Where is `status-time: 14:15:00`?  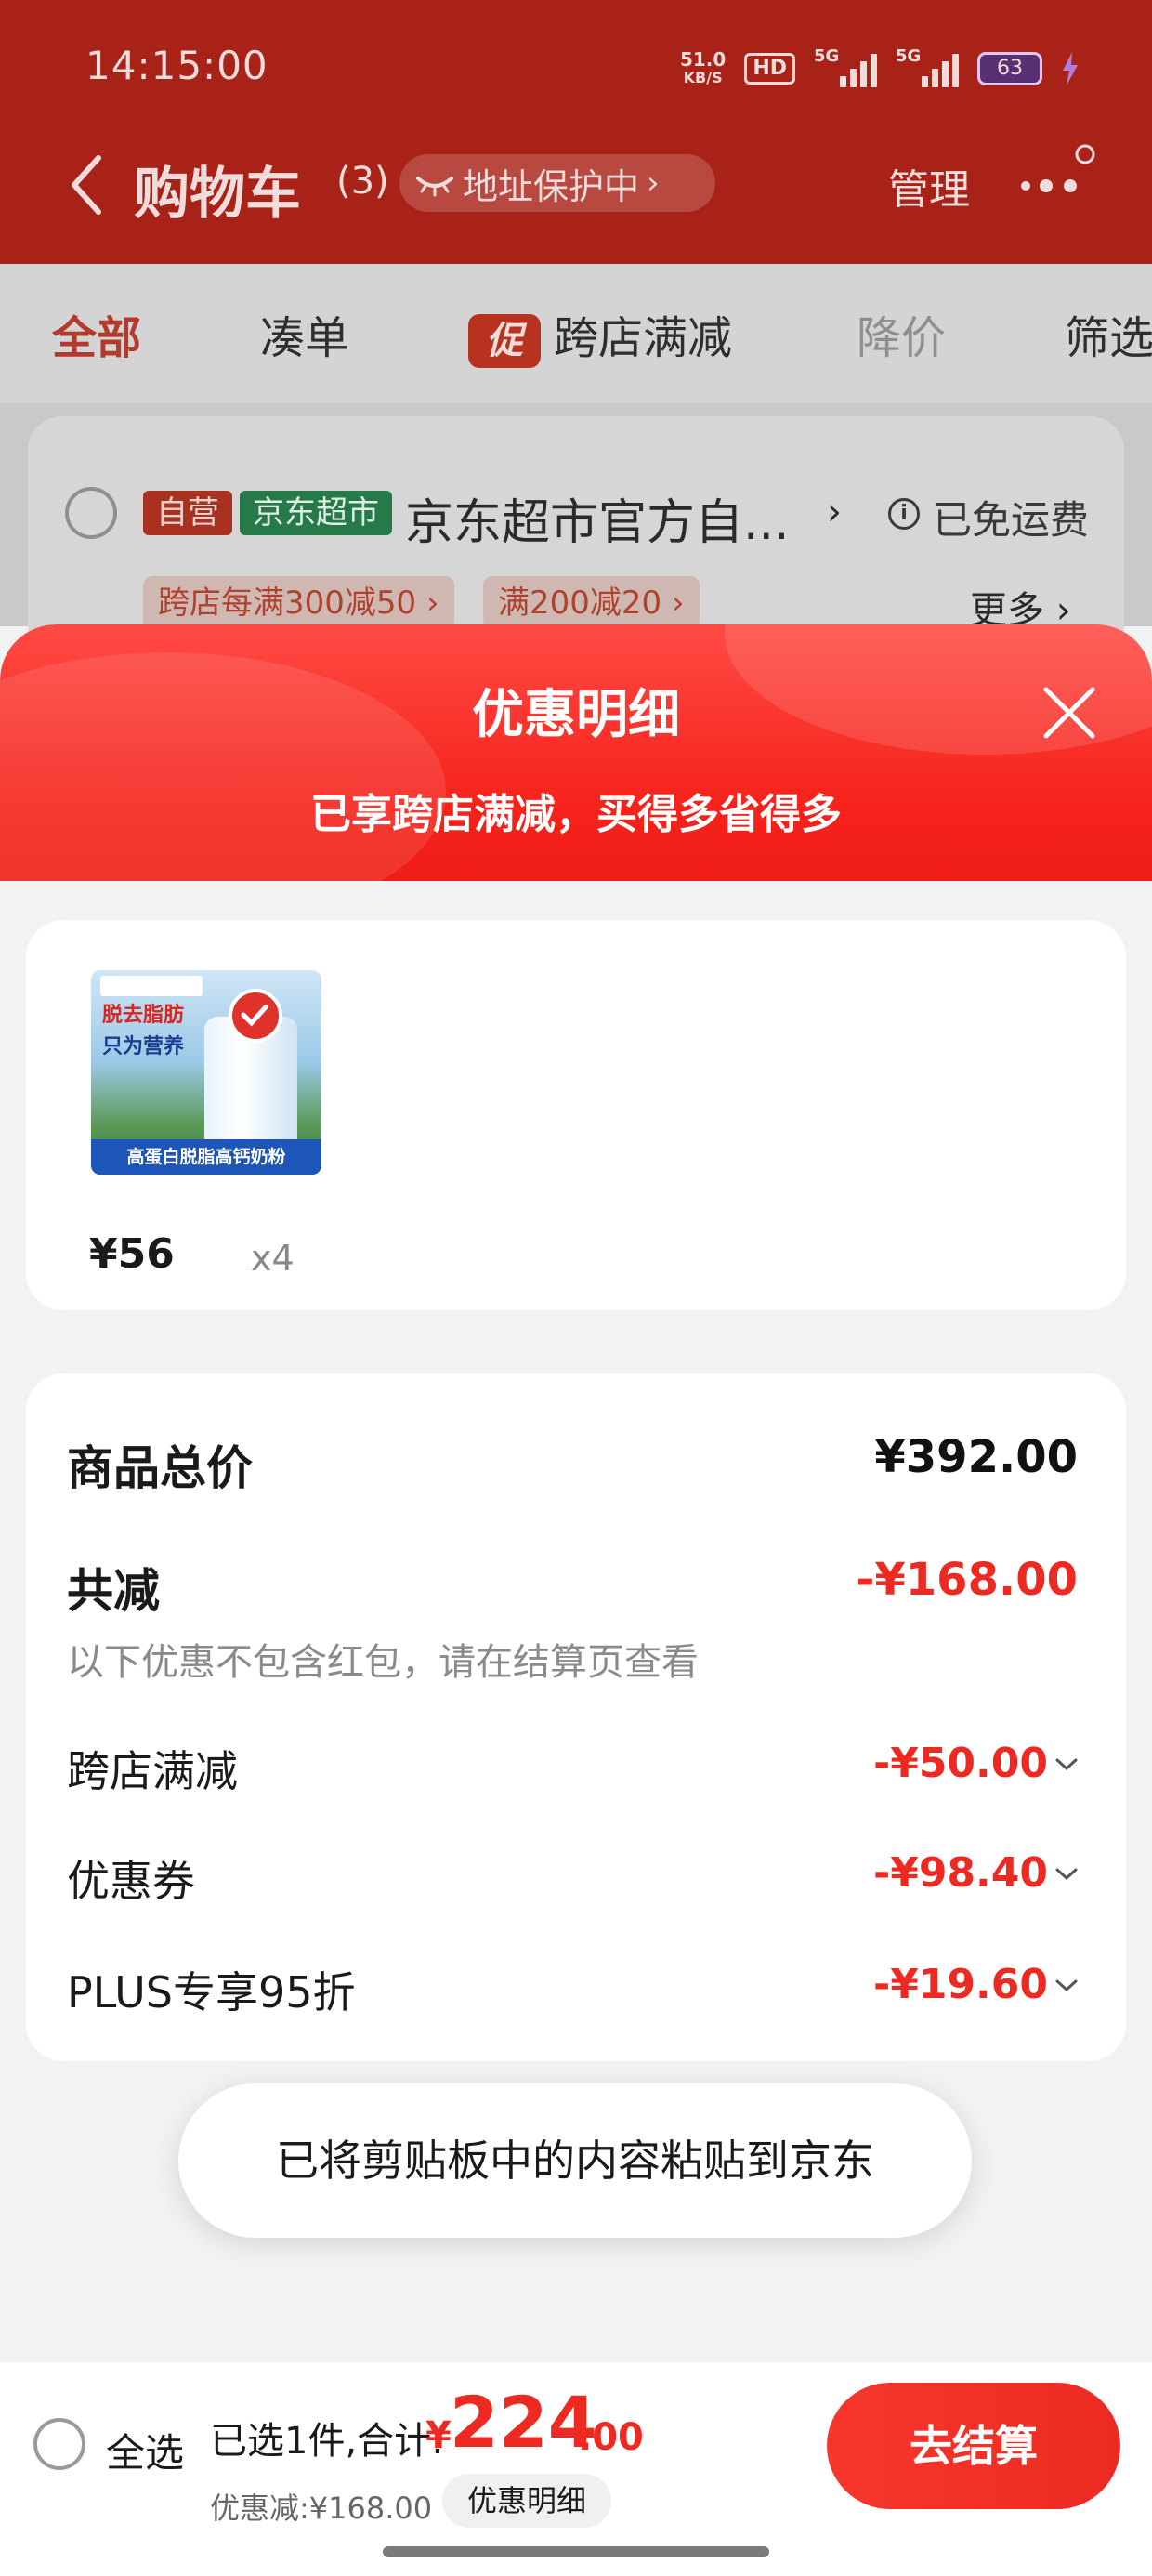
status-time: 14:15:00 is located at coordinates (176, 65).